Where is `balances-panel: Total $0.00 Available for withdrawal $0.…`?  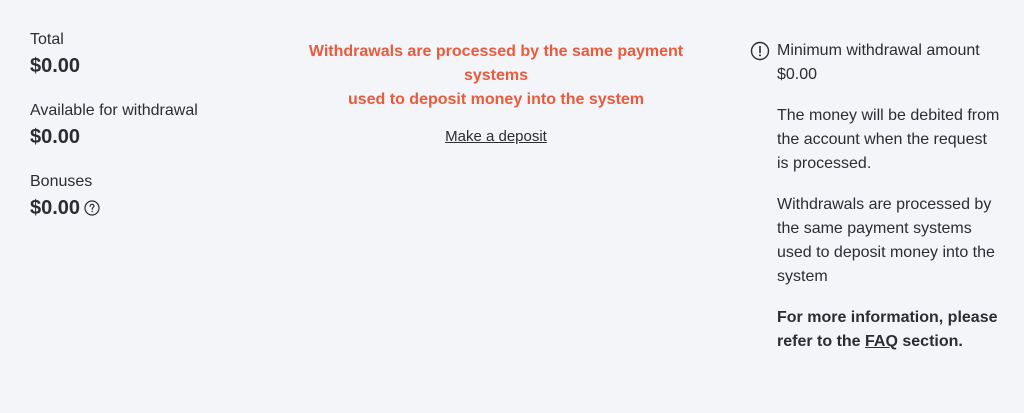
balances-panel: Total $0.00 Available for withdrawal $0.… is located at coordinates (145, 136).